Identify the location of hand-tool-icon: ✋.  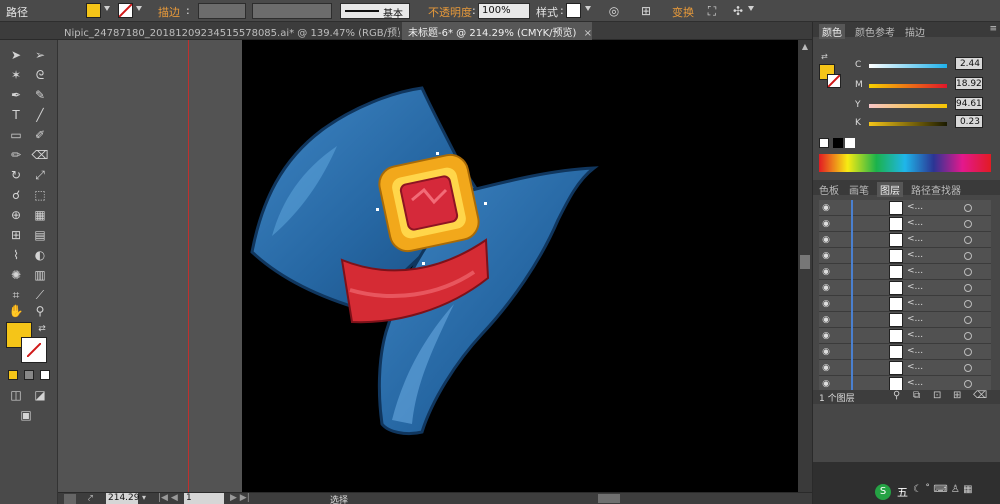
(16, 311).